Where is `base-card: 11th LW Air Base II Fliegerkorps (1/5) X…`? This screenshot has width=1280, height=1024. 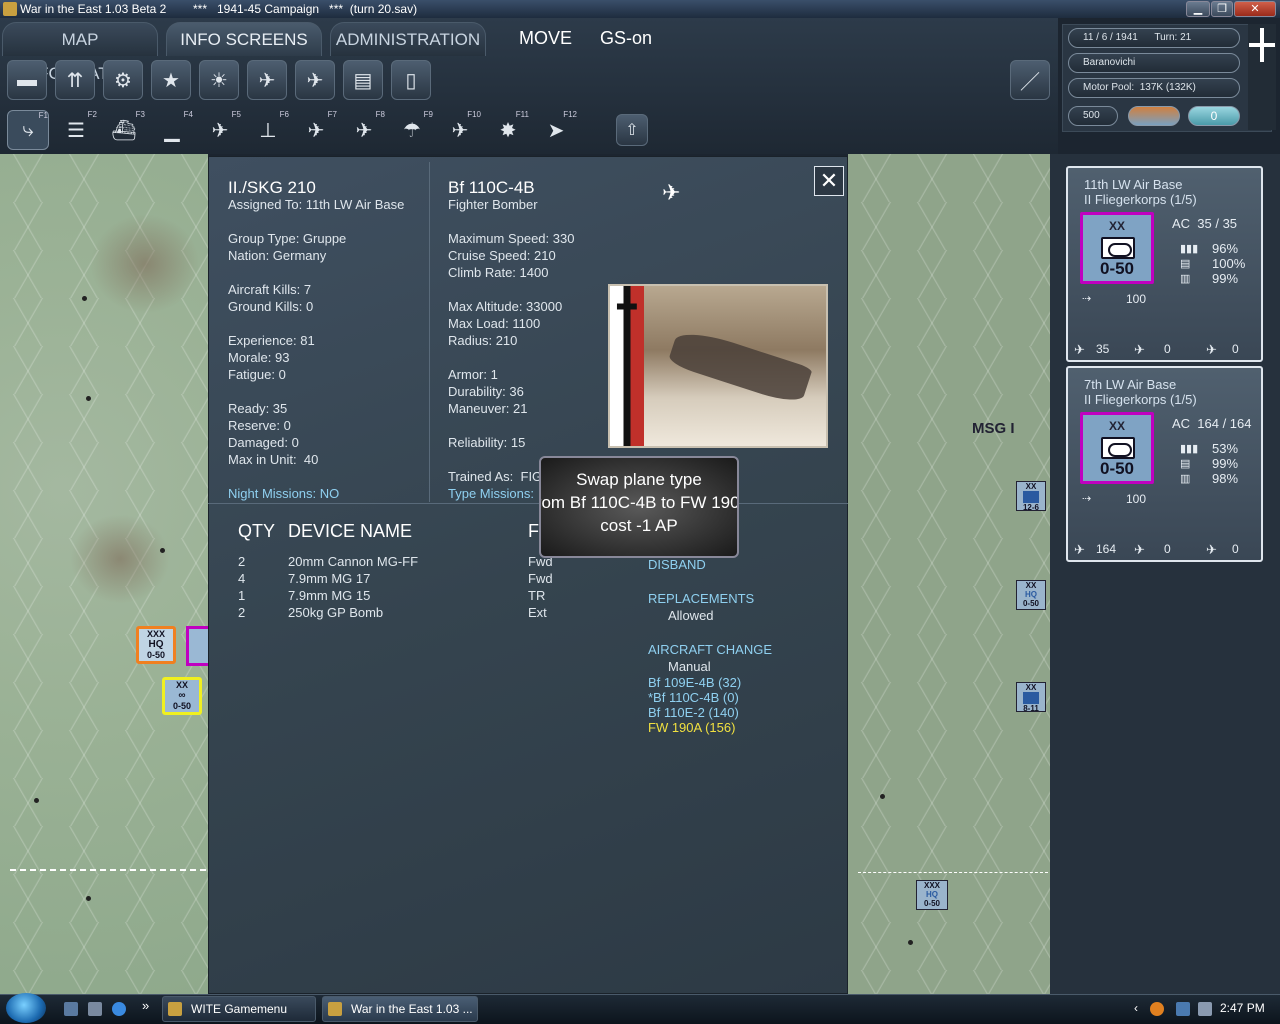
base-card: 11th LW Air Base II Fliegerkorps (1/5) X… is located at coordinates (1164, 264).